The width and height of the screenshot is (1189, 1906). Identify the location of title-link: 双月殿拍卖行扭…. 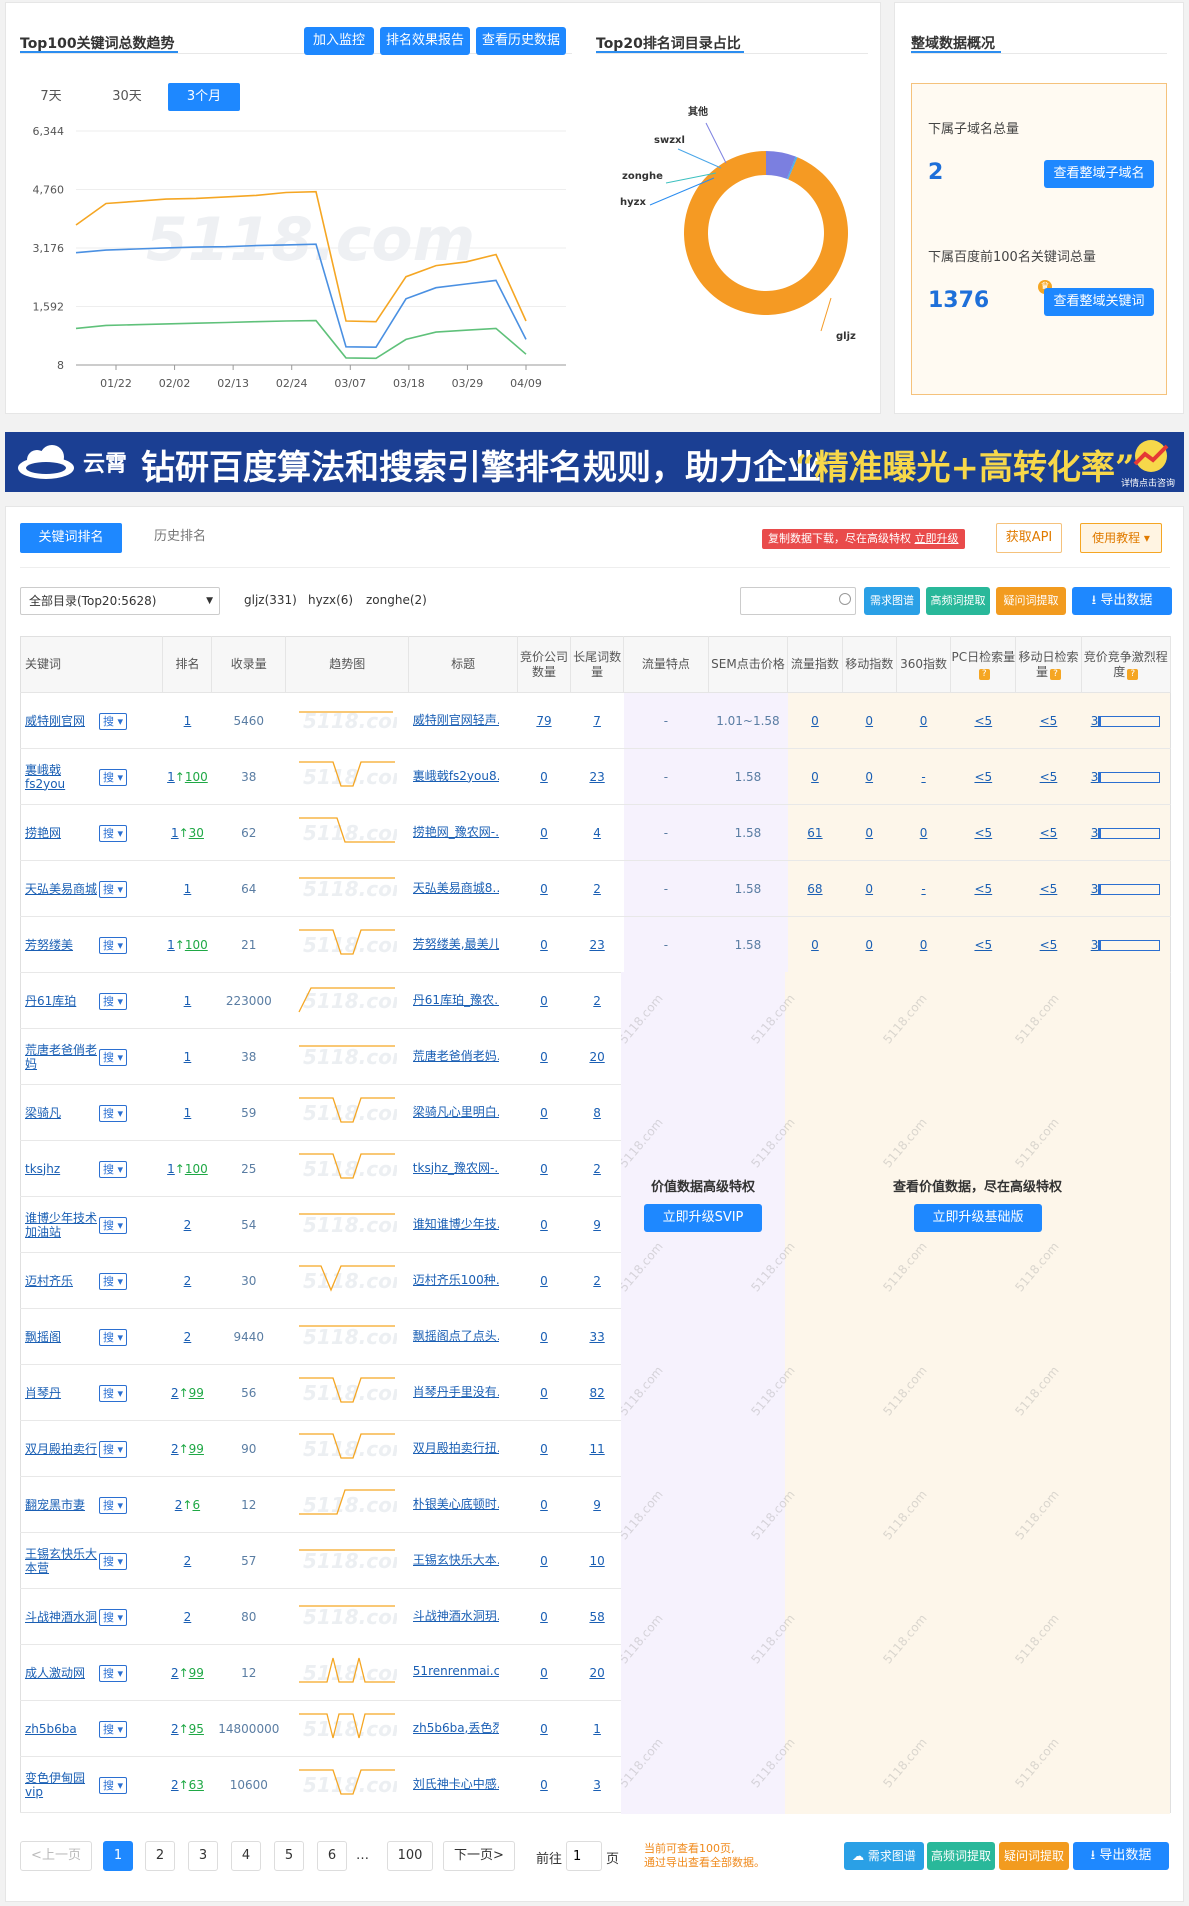
(456, 1447).